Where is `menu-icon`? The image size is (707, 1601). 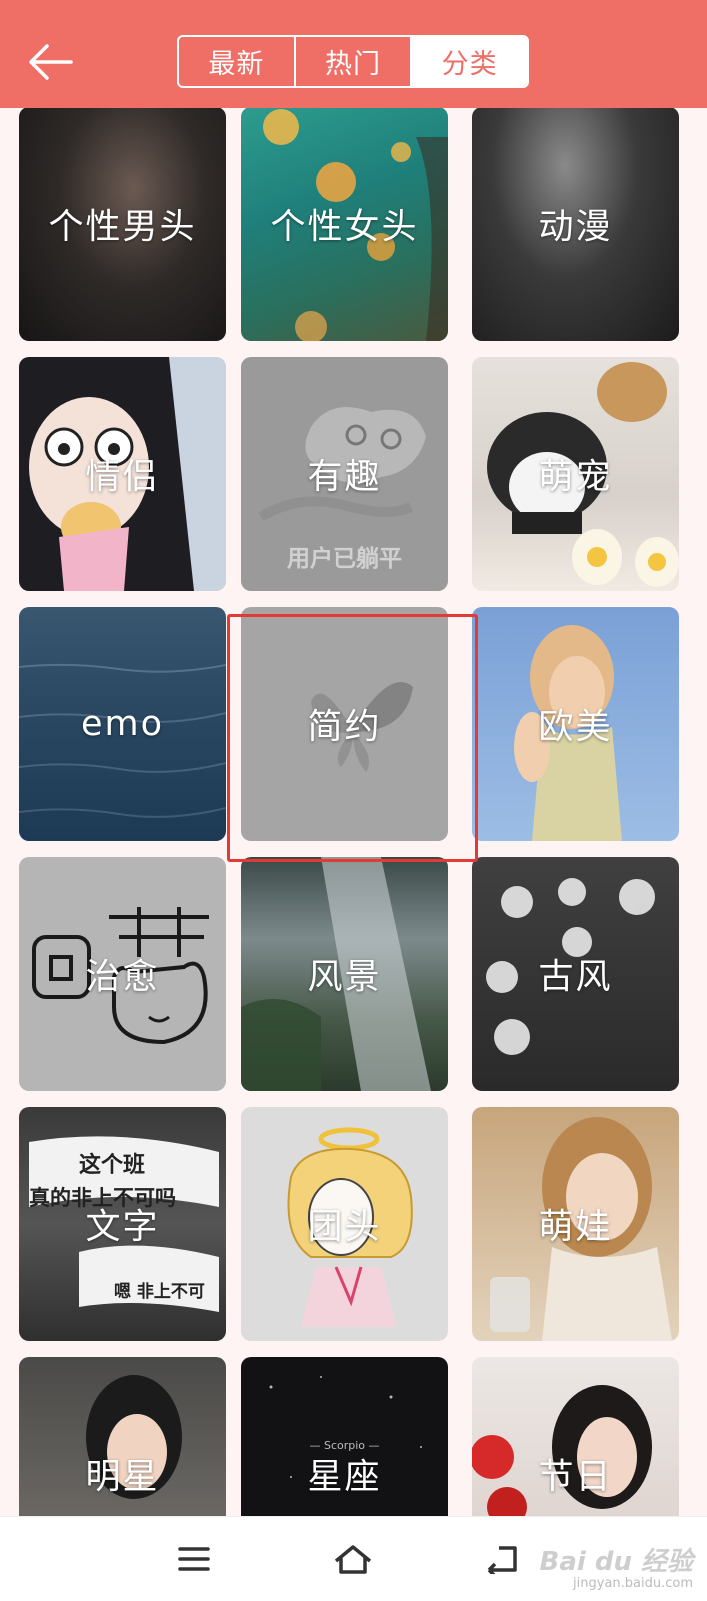 menu-icon is located at coordinates (194, 1559).